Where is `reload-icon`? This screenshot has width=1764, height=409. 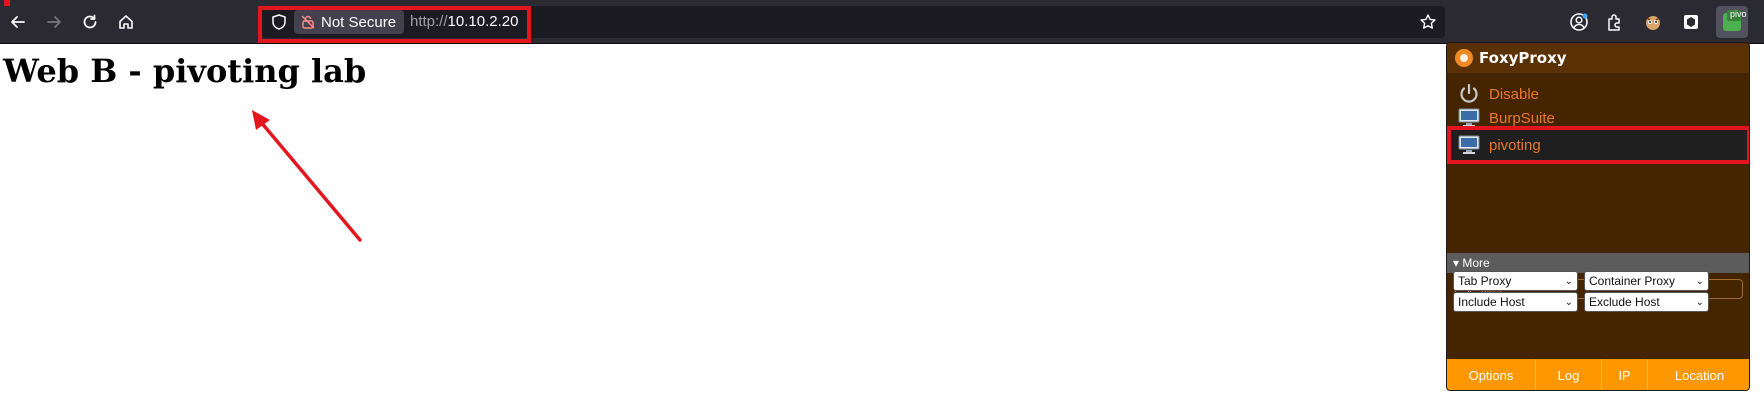
reload-icon is located at coordinates (90, 21).